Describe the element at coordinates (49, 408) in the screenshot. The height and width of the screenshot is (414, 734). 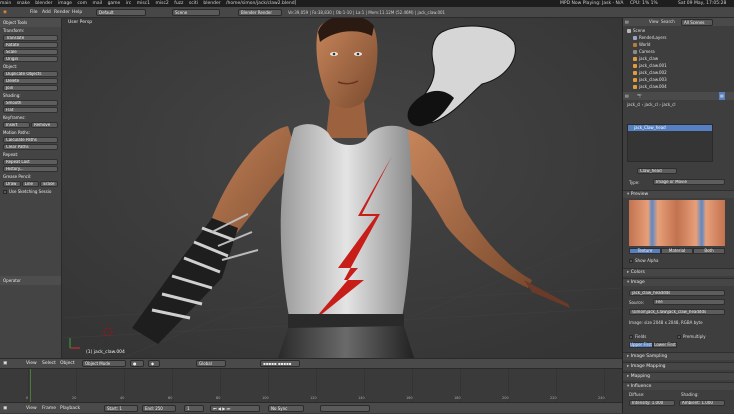
I see `timeline-frame-menu: Frame` at that location.